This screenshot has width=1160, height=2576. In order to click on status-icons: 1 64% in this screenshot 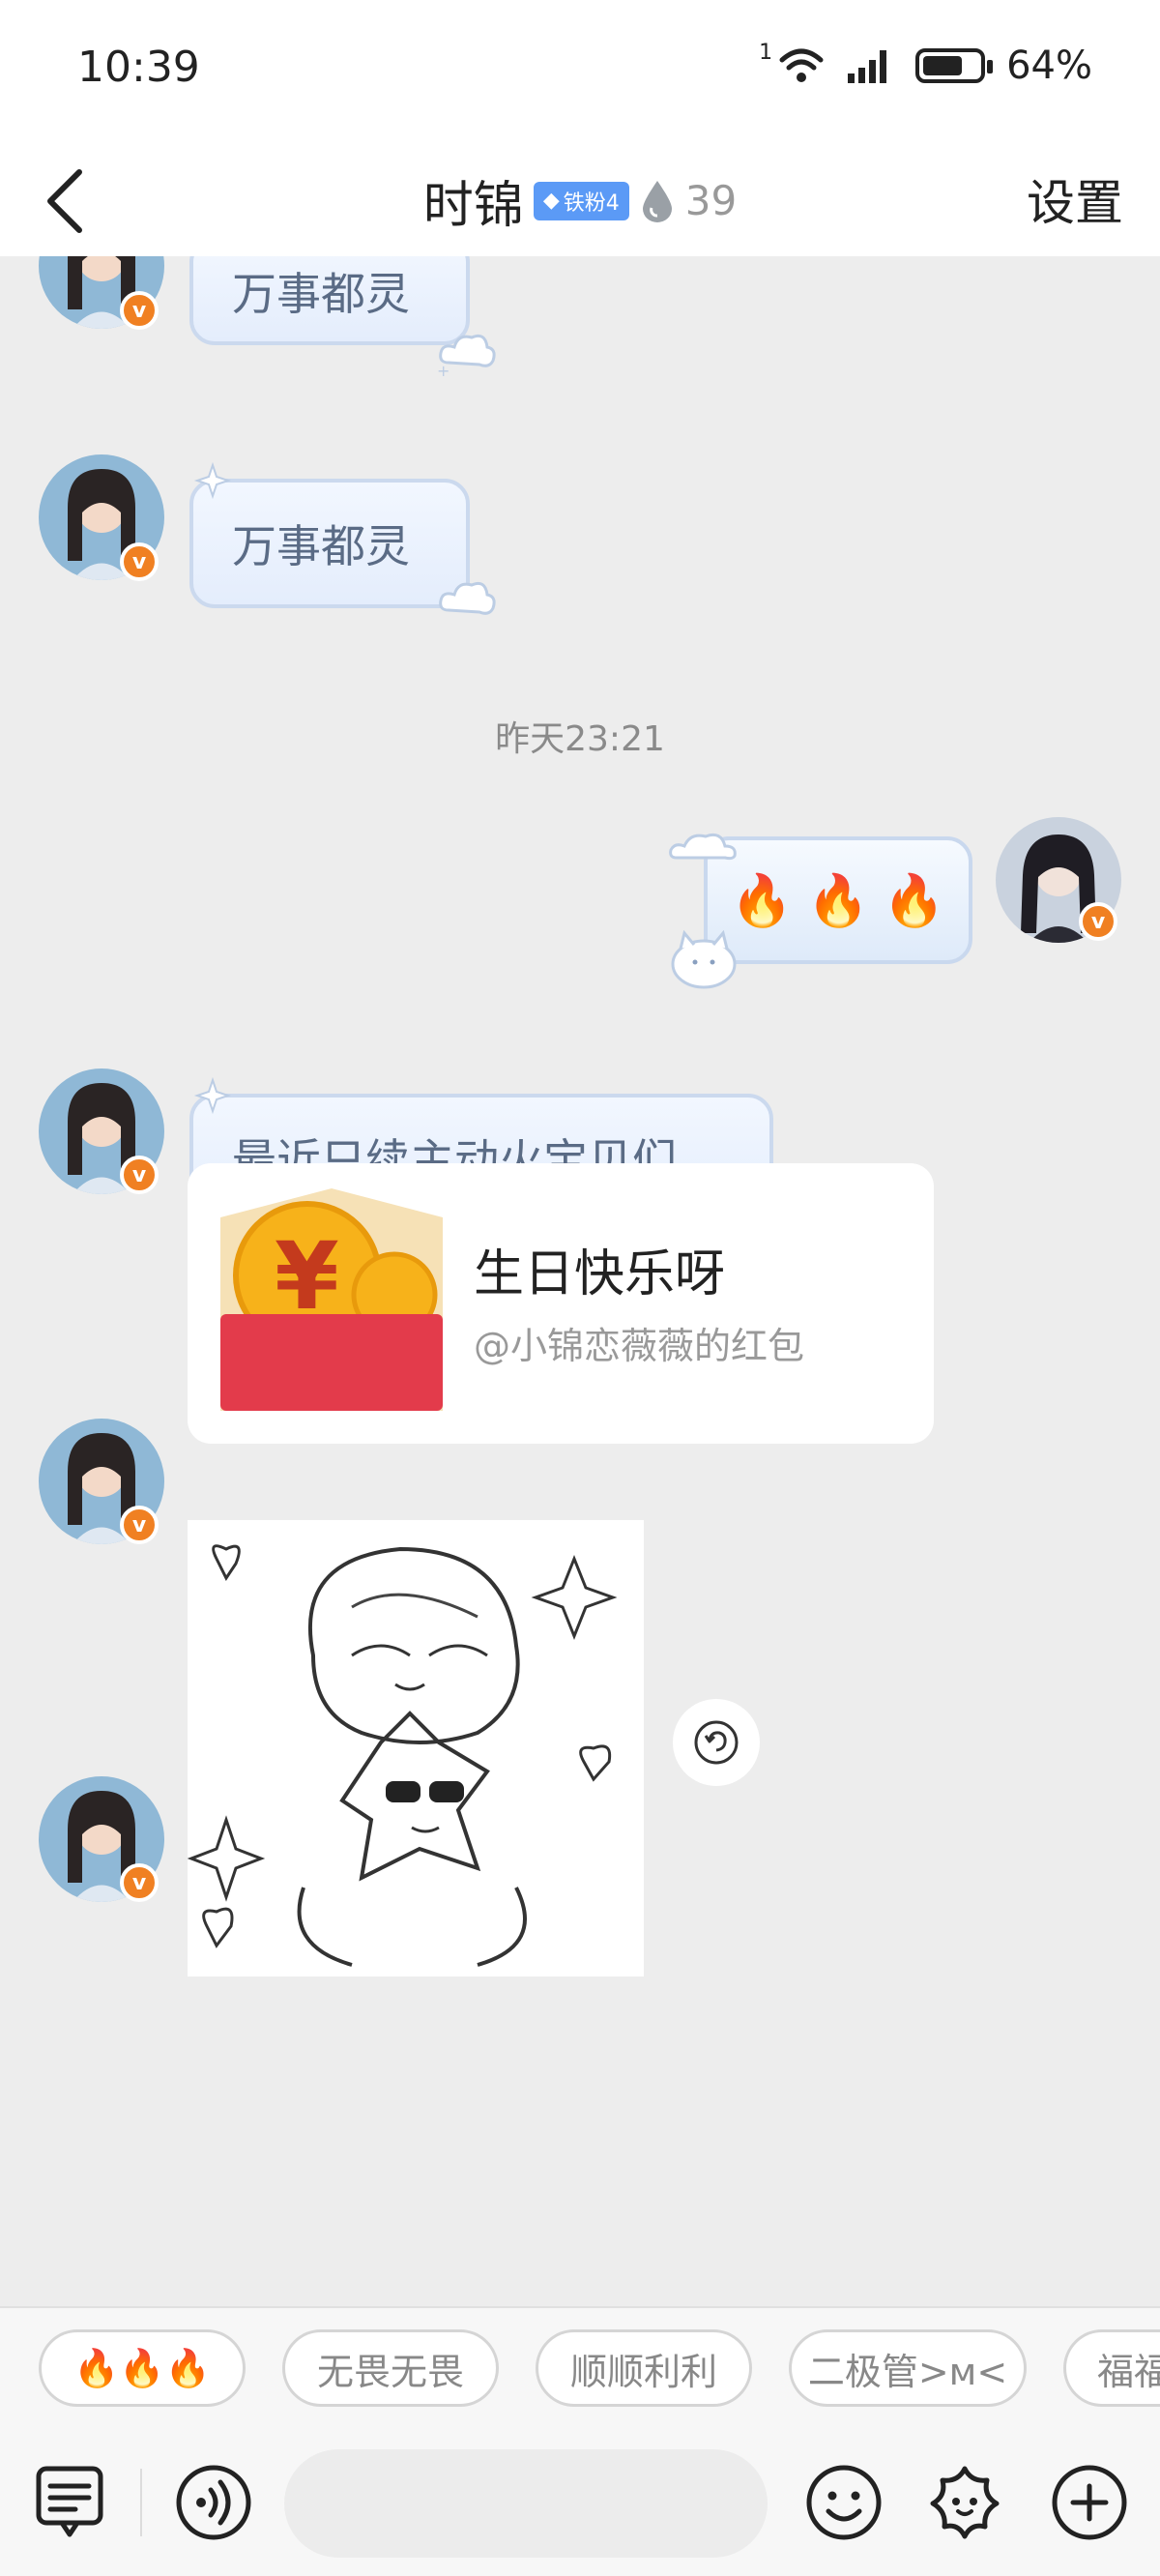, I will do `click(926, 66)`.